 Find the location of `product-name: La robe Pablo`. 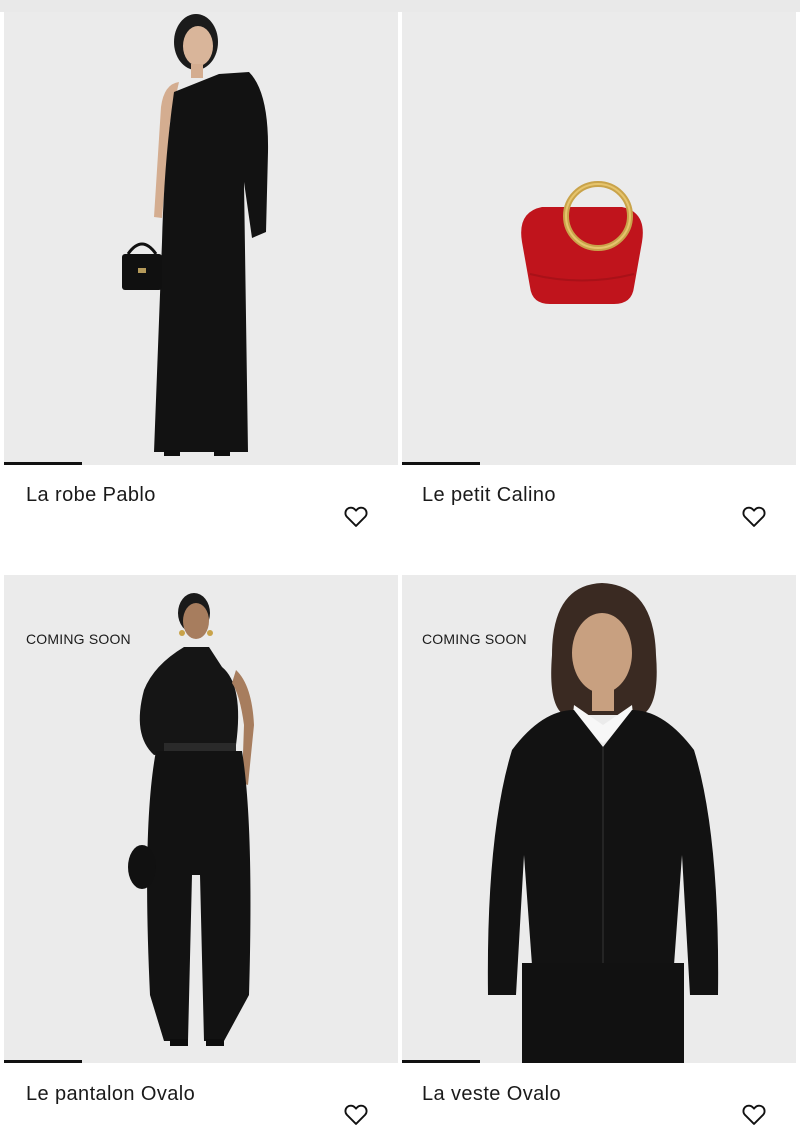

product-name: La robe Pablo is located at coordinates (91, 495).